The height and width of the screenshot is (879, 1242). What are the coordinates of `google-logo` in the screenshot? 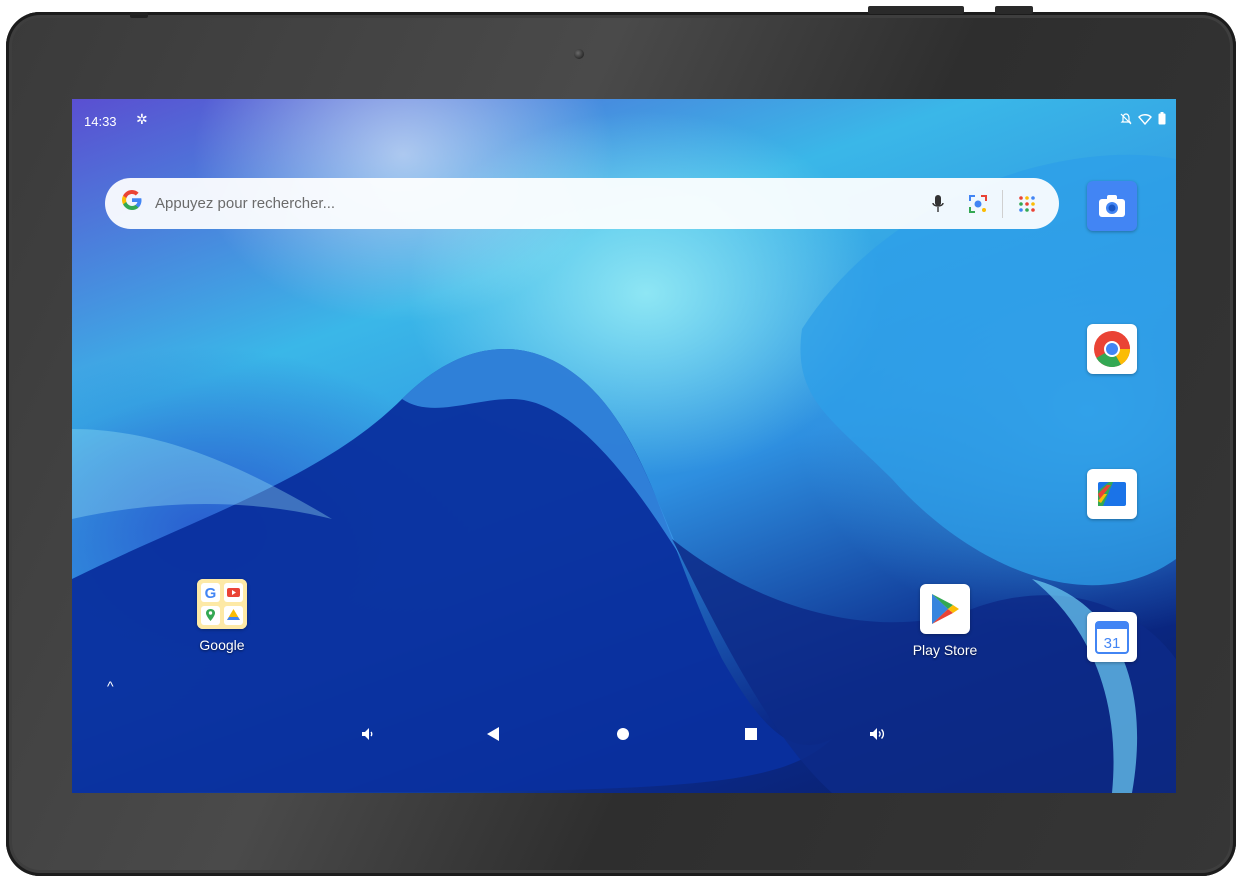 It's located at (133, 203).